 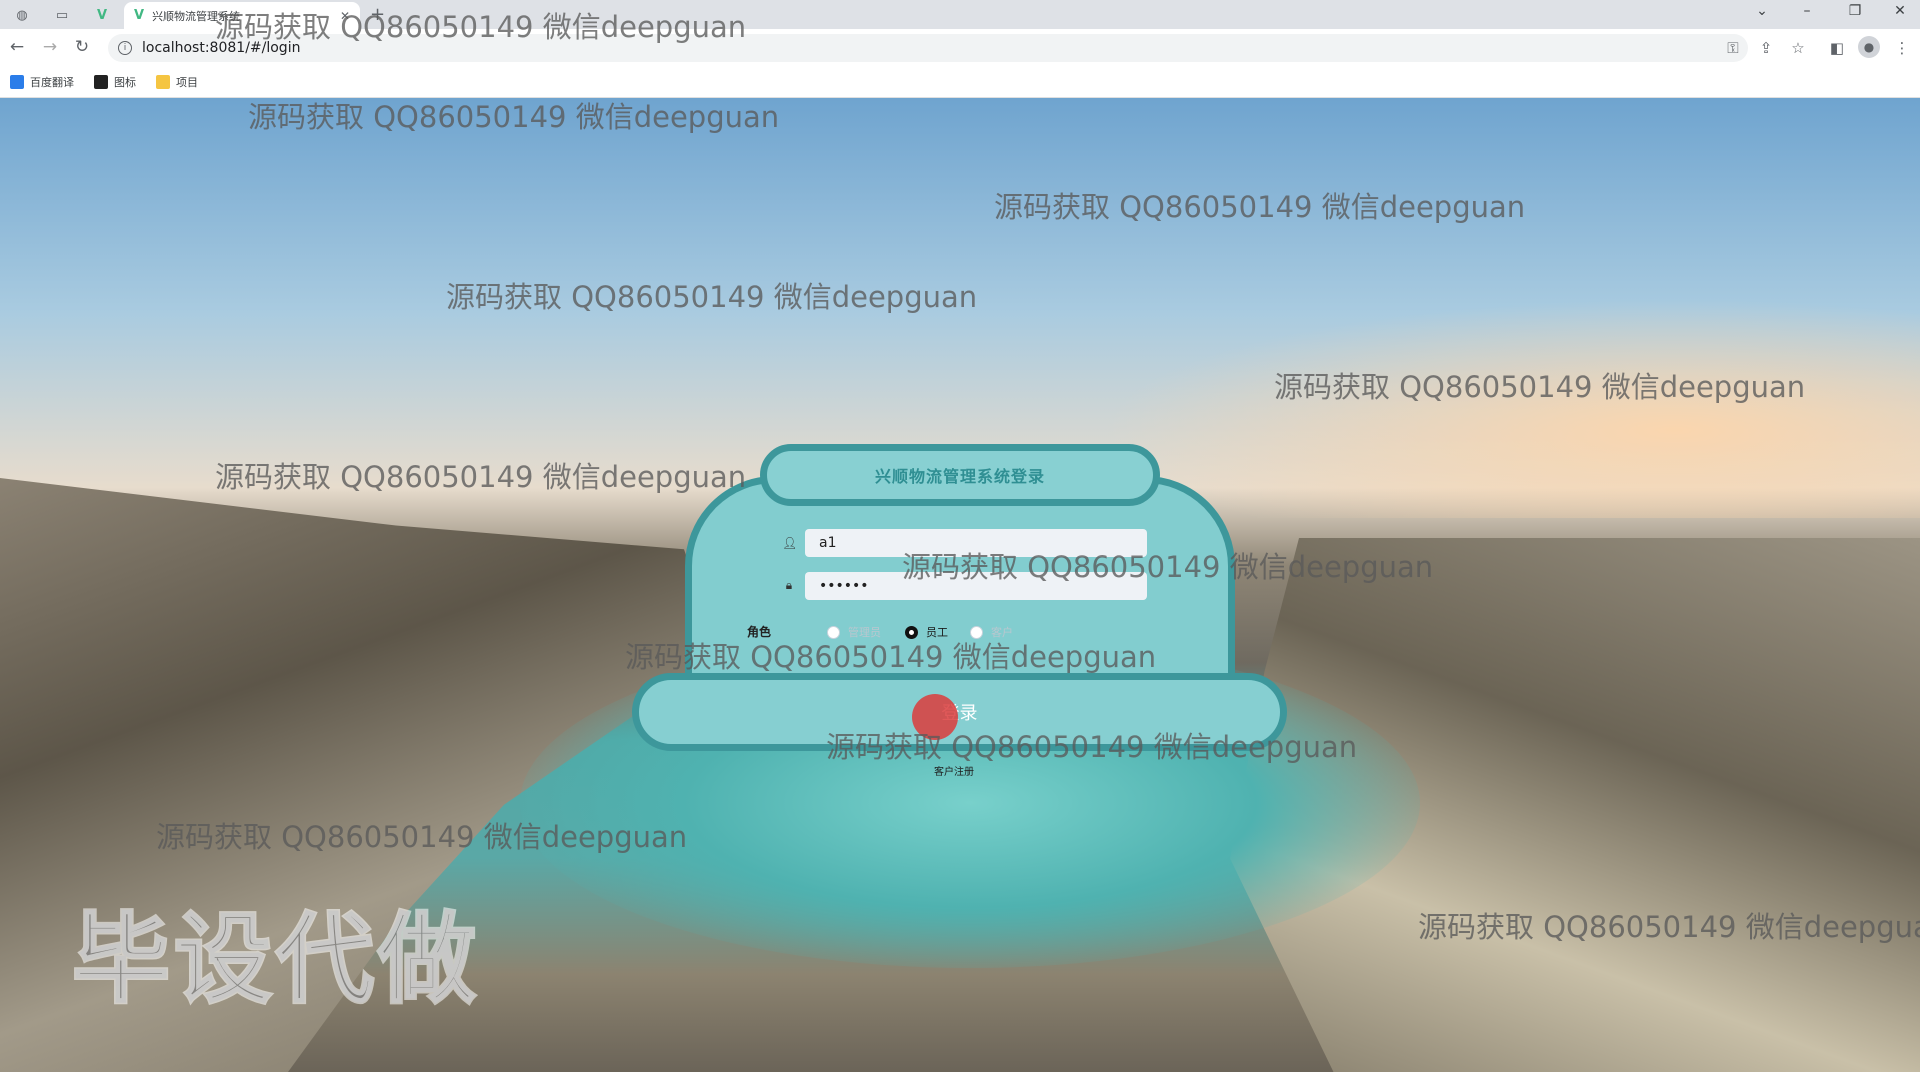 I want to click on close-window-icon: ✕, so click(x=1900, y=11).